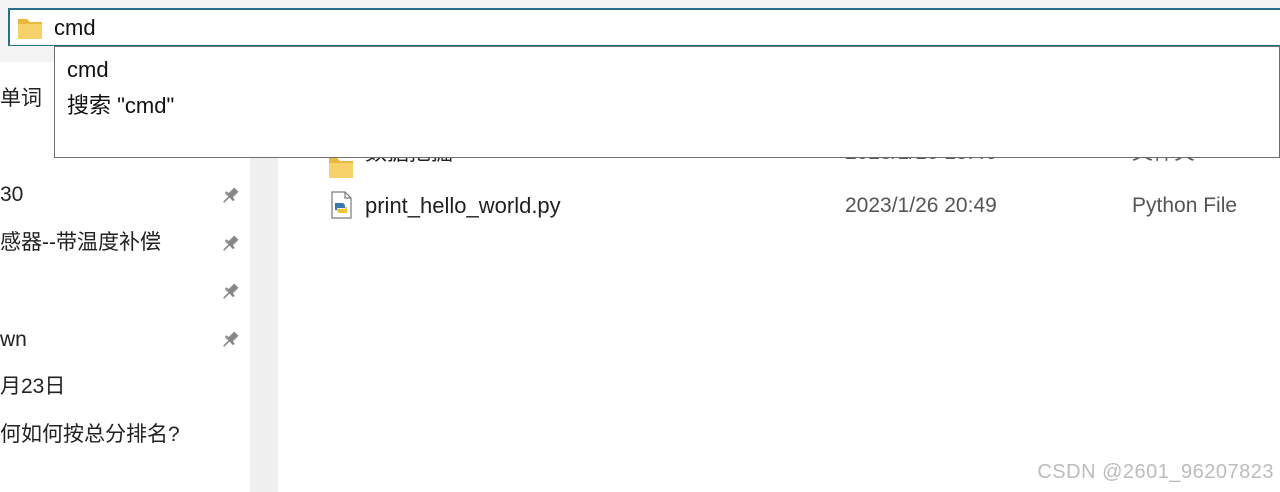 This screenshot has width=1280, height=492. What do you see at coordinates (1155, 472) in the screenshot?
I see `watermark: CSDN @2601_96207823` at bounding box center [1155, 472].